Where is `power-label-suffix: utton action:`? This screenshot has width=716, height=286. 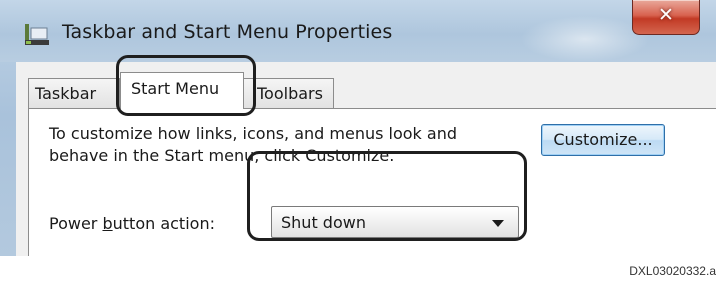 power-label-suffix: utton action: is located at coordinates (163, 223).